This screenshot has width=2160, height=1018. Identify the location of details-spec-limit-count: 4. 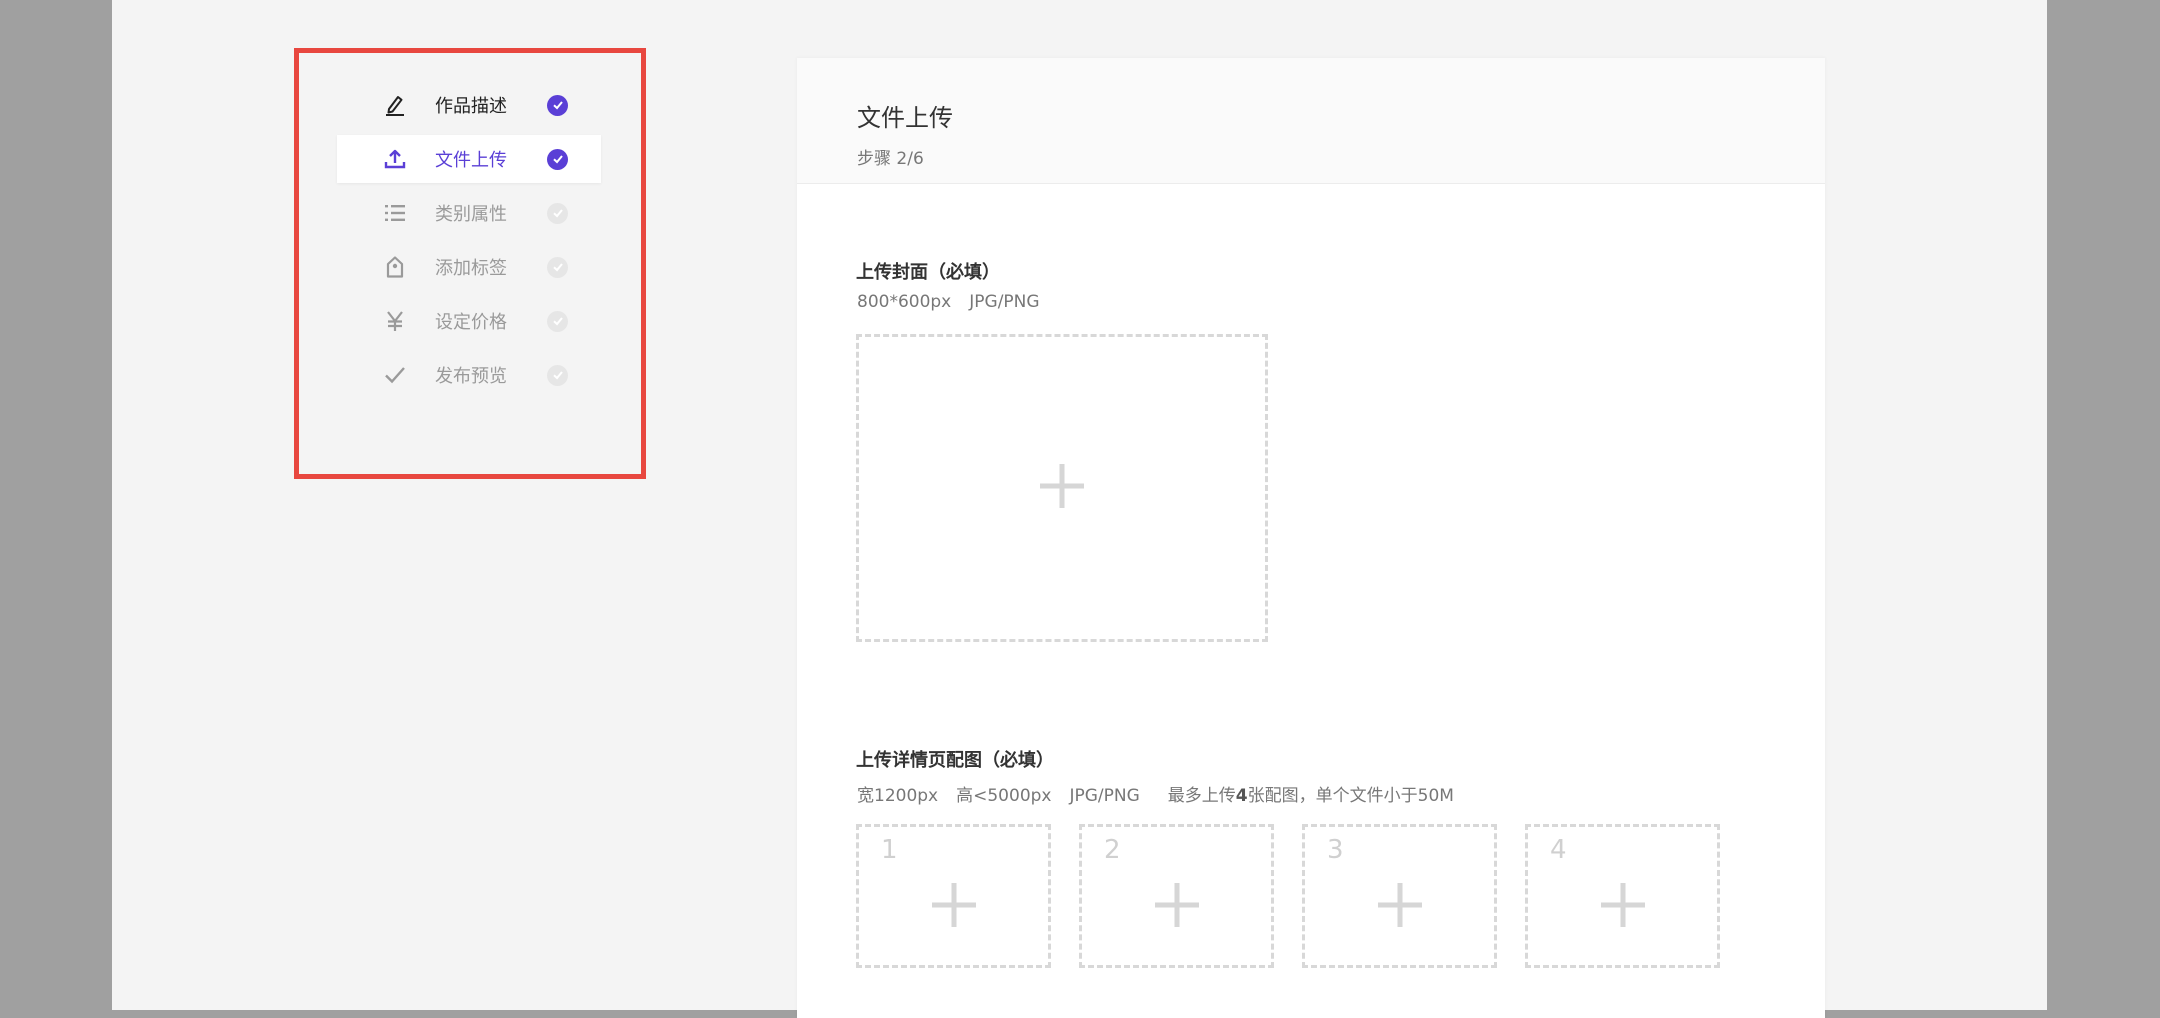
(1241, 796).